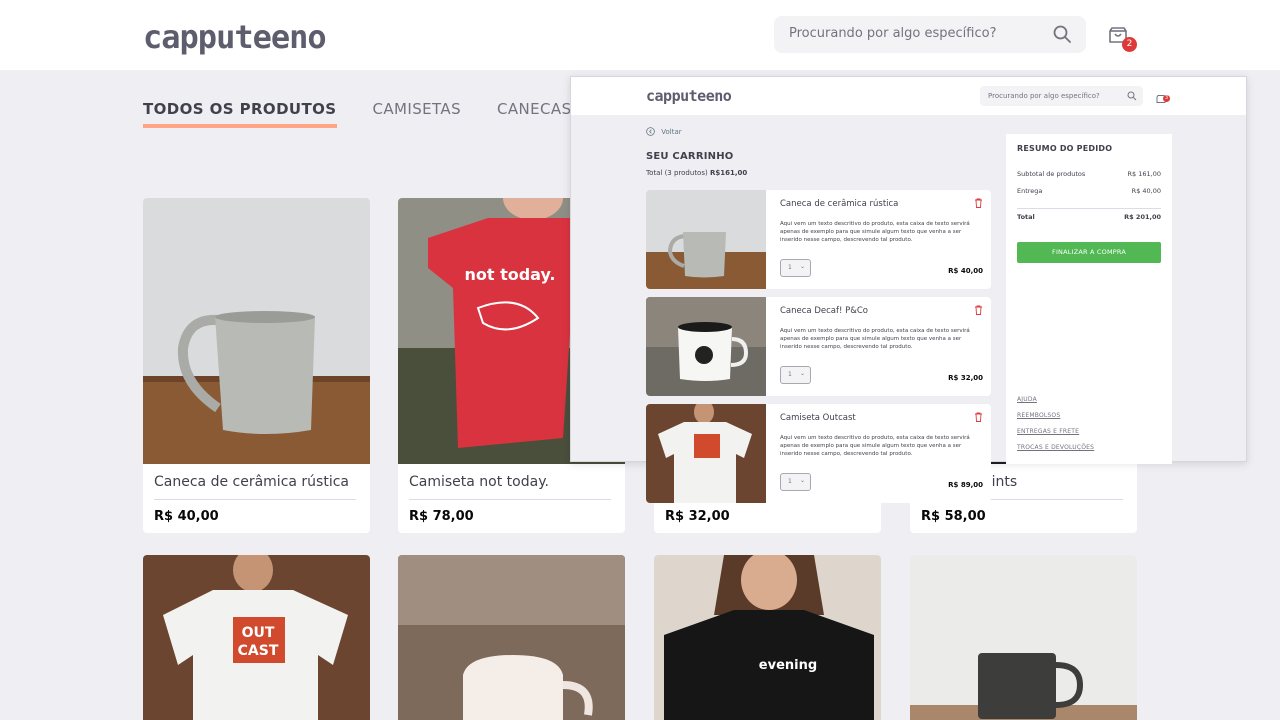 The height and width of the screenshot is (720, 1280). What do you see at coordinates (818, 418) in the screenshot?
I see `cart-item-name: Camiseta Outcast` at bounding box center [818, 418].